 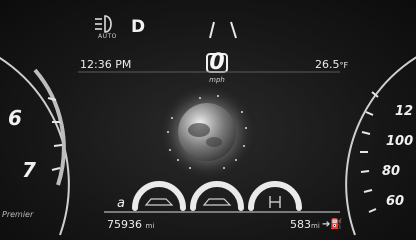 What do you see at coordinates (327, 64) in the screenshot?
I see `temperature-value: 26.5` at bounding box center [327, 64].